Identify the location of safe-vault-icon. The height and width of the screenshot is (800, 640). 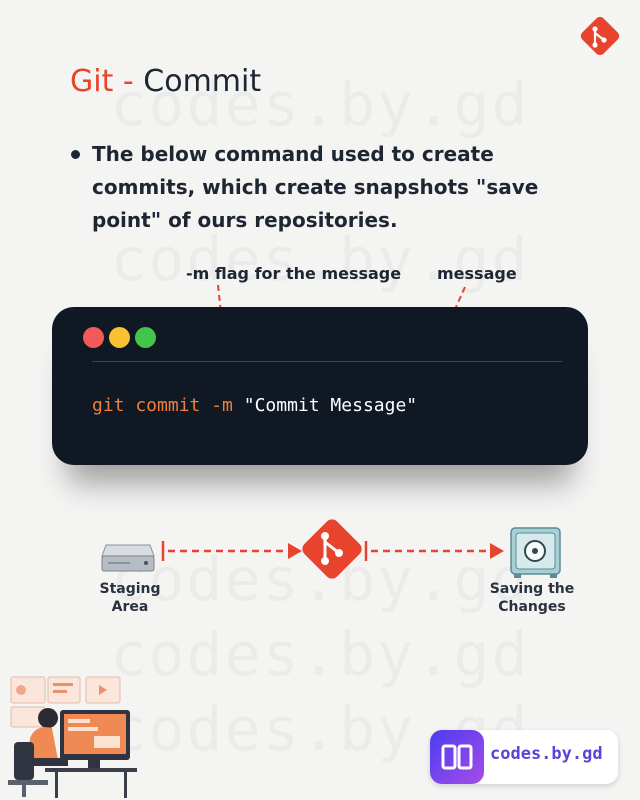
(535, 552).